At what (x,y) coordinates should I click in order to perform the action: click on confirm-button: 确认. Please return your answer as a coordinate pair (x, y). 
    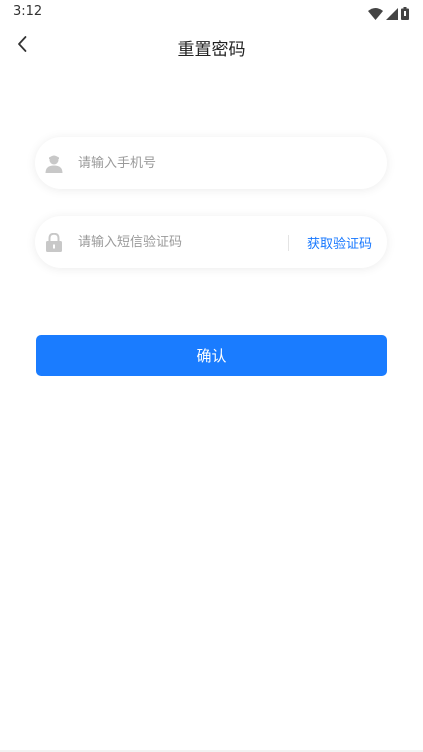
    Looking at the image, I should click on (211, 355).